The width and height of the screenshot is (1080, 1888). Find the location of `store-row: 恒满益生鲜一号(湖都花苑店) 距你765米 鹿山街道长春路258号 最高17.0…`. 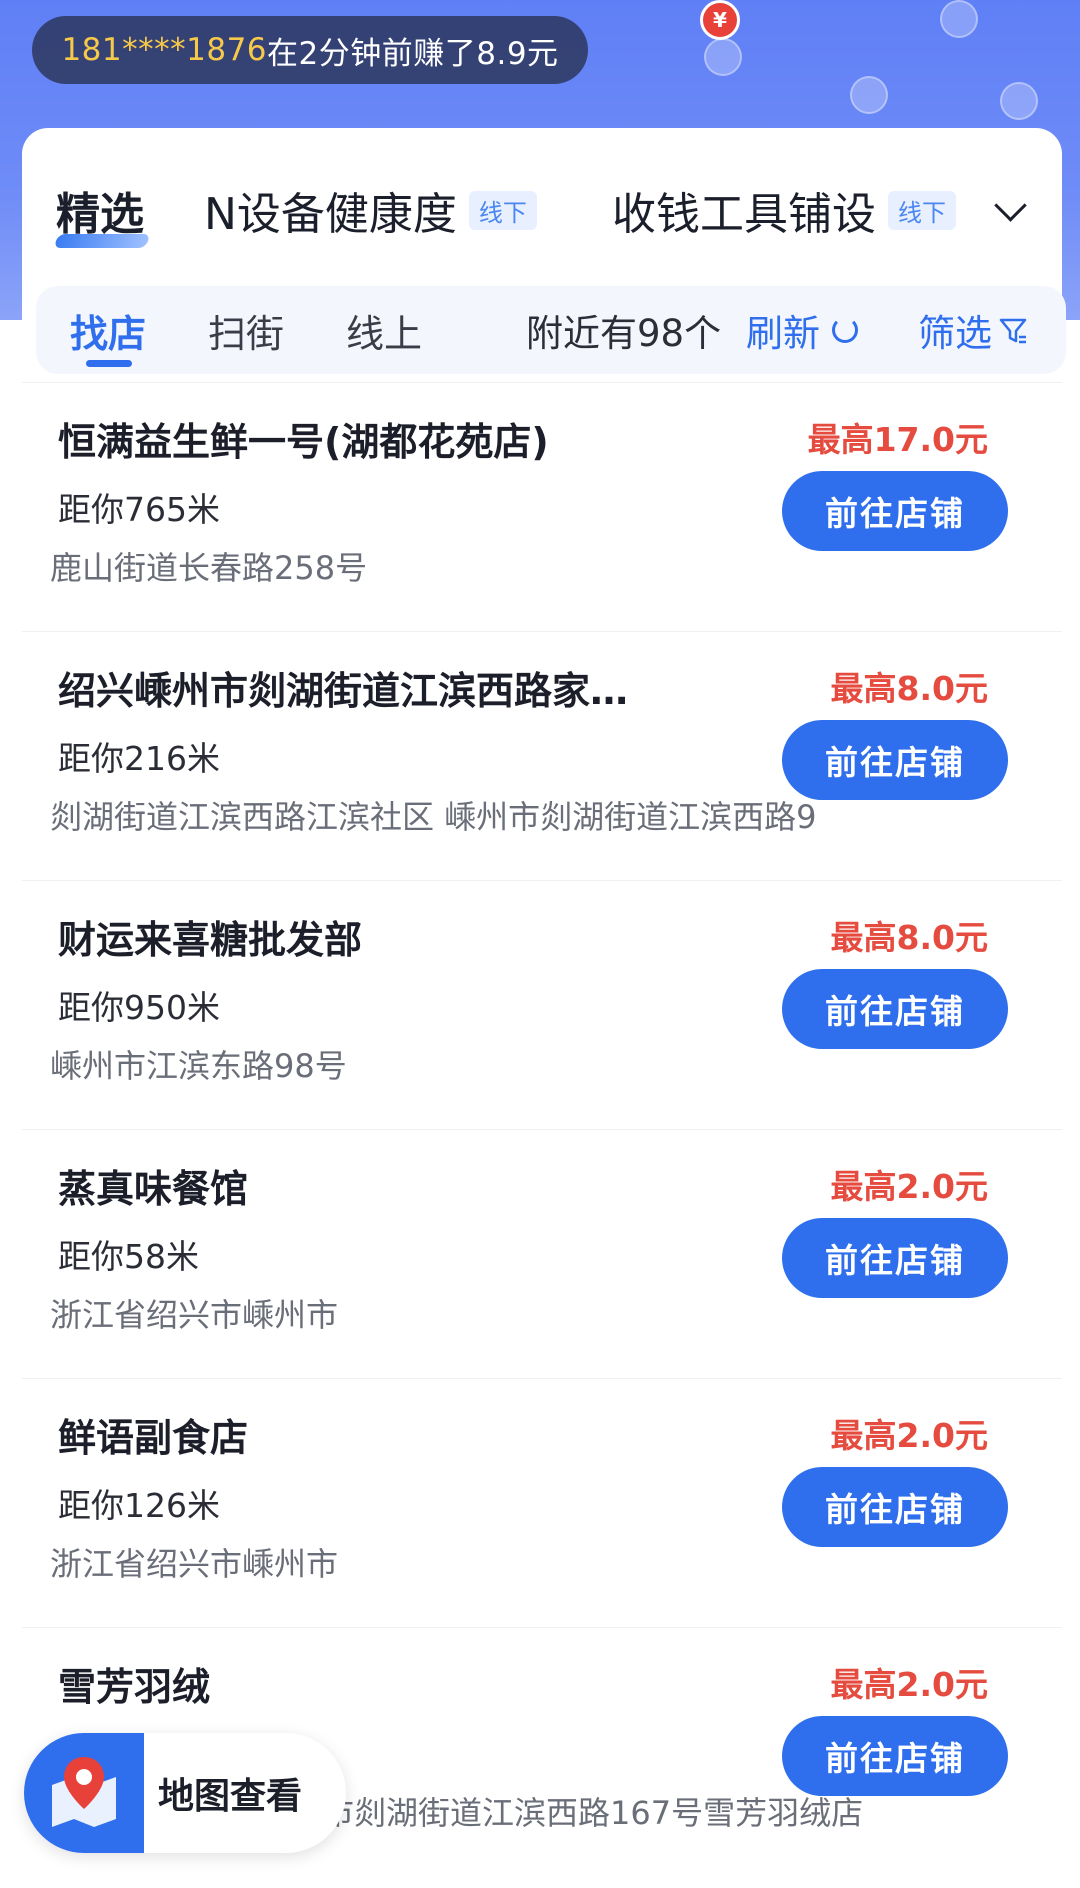

store-row: 恒满益生鲜一号(湖都花苑店) 距你765米 鹿山街道长春路258号 最高17.0… is located at coordinates (542, 506).